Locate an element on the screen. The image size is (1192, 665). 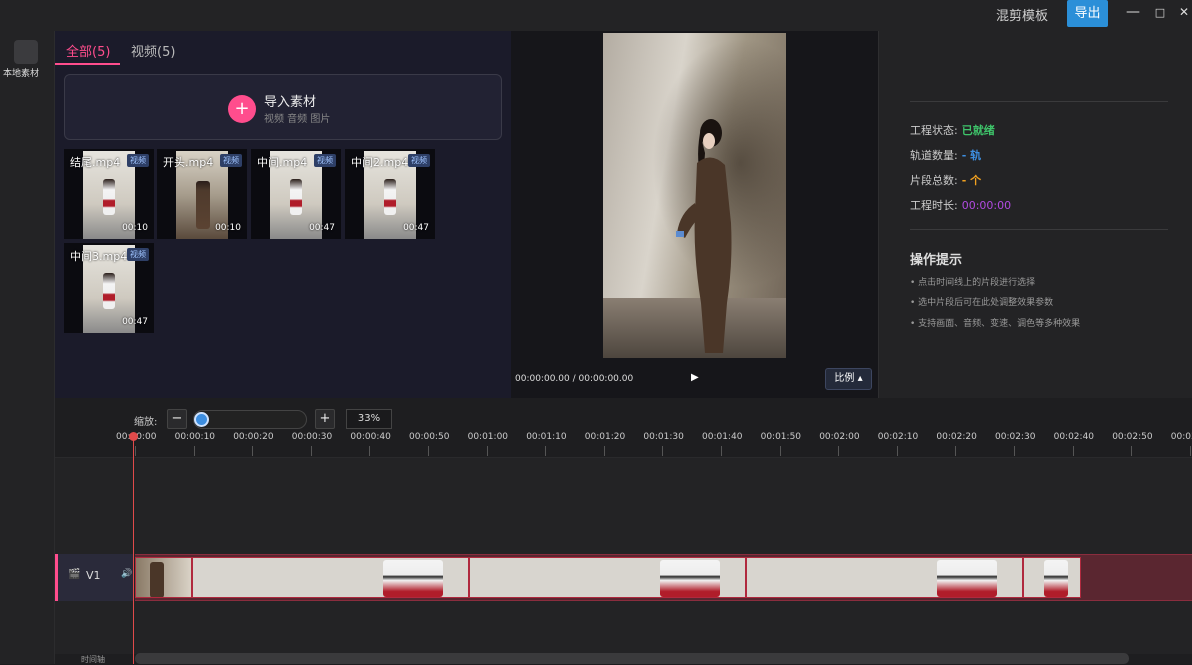
ruler-label: 00:00:40 is located at coordinates (370, 437).